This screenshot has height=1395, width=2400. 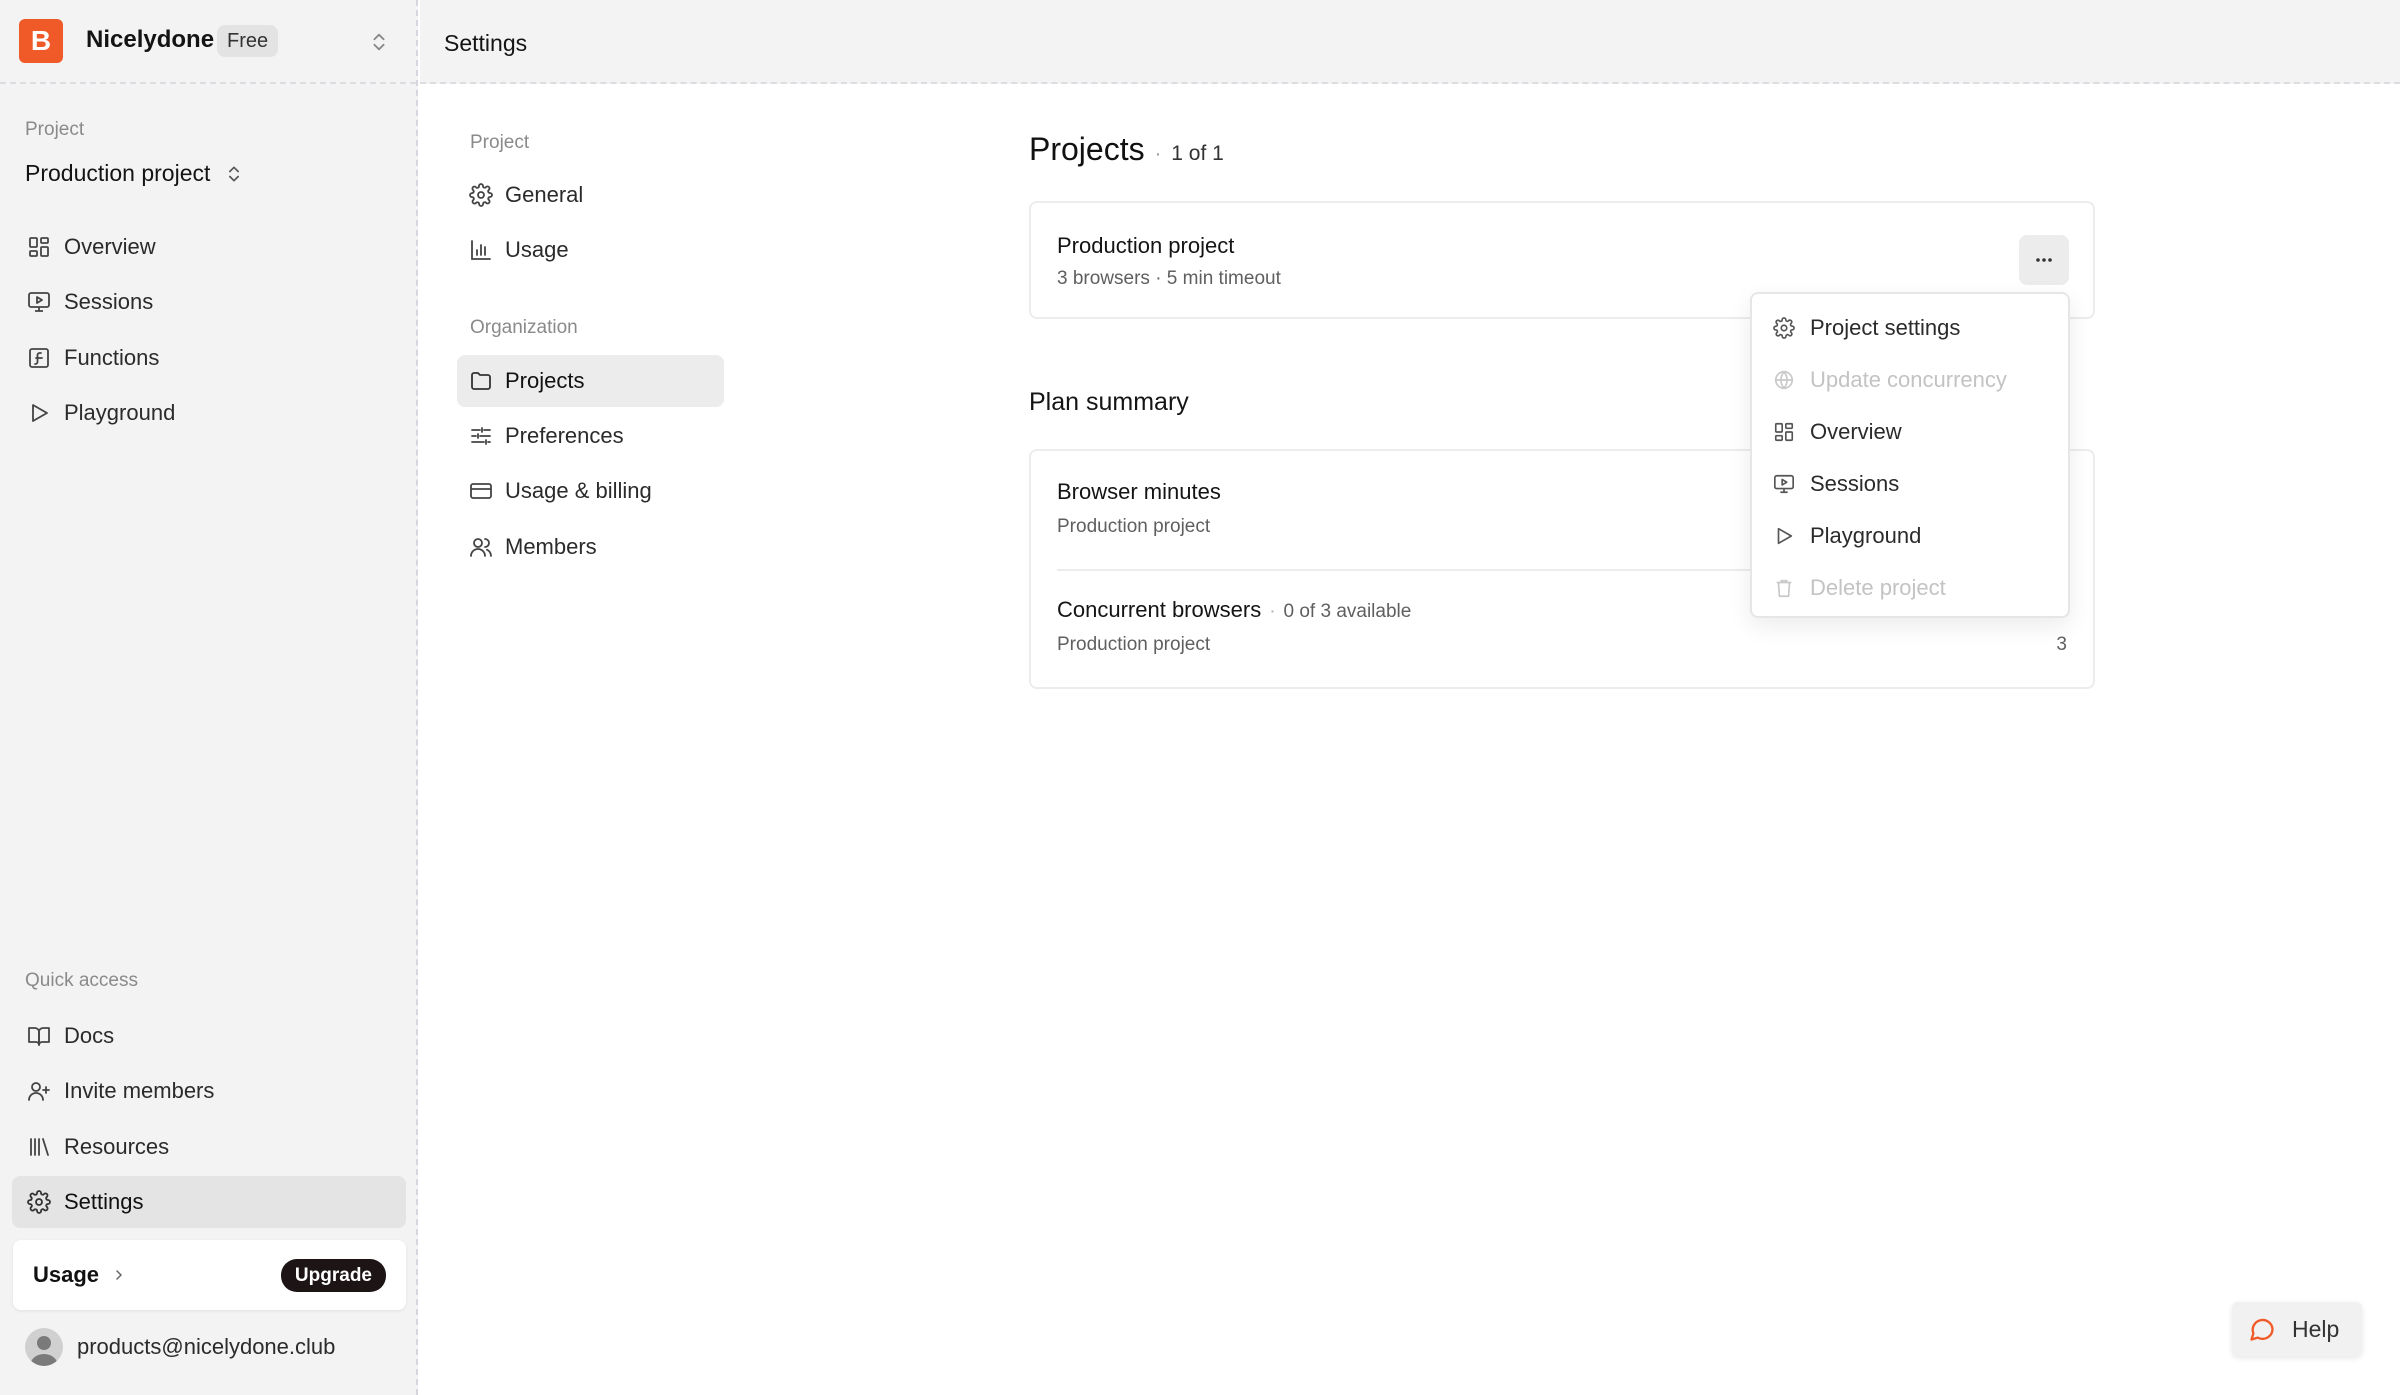 What do you see at coordinates (333, 1275) in the screenshot?
I see `upgrade-button: Upgrade` at bounding box center [333, 1275].